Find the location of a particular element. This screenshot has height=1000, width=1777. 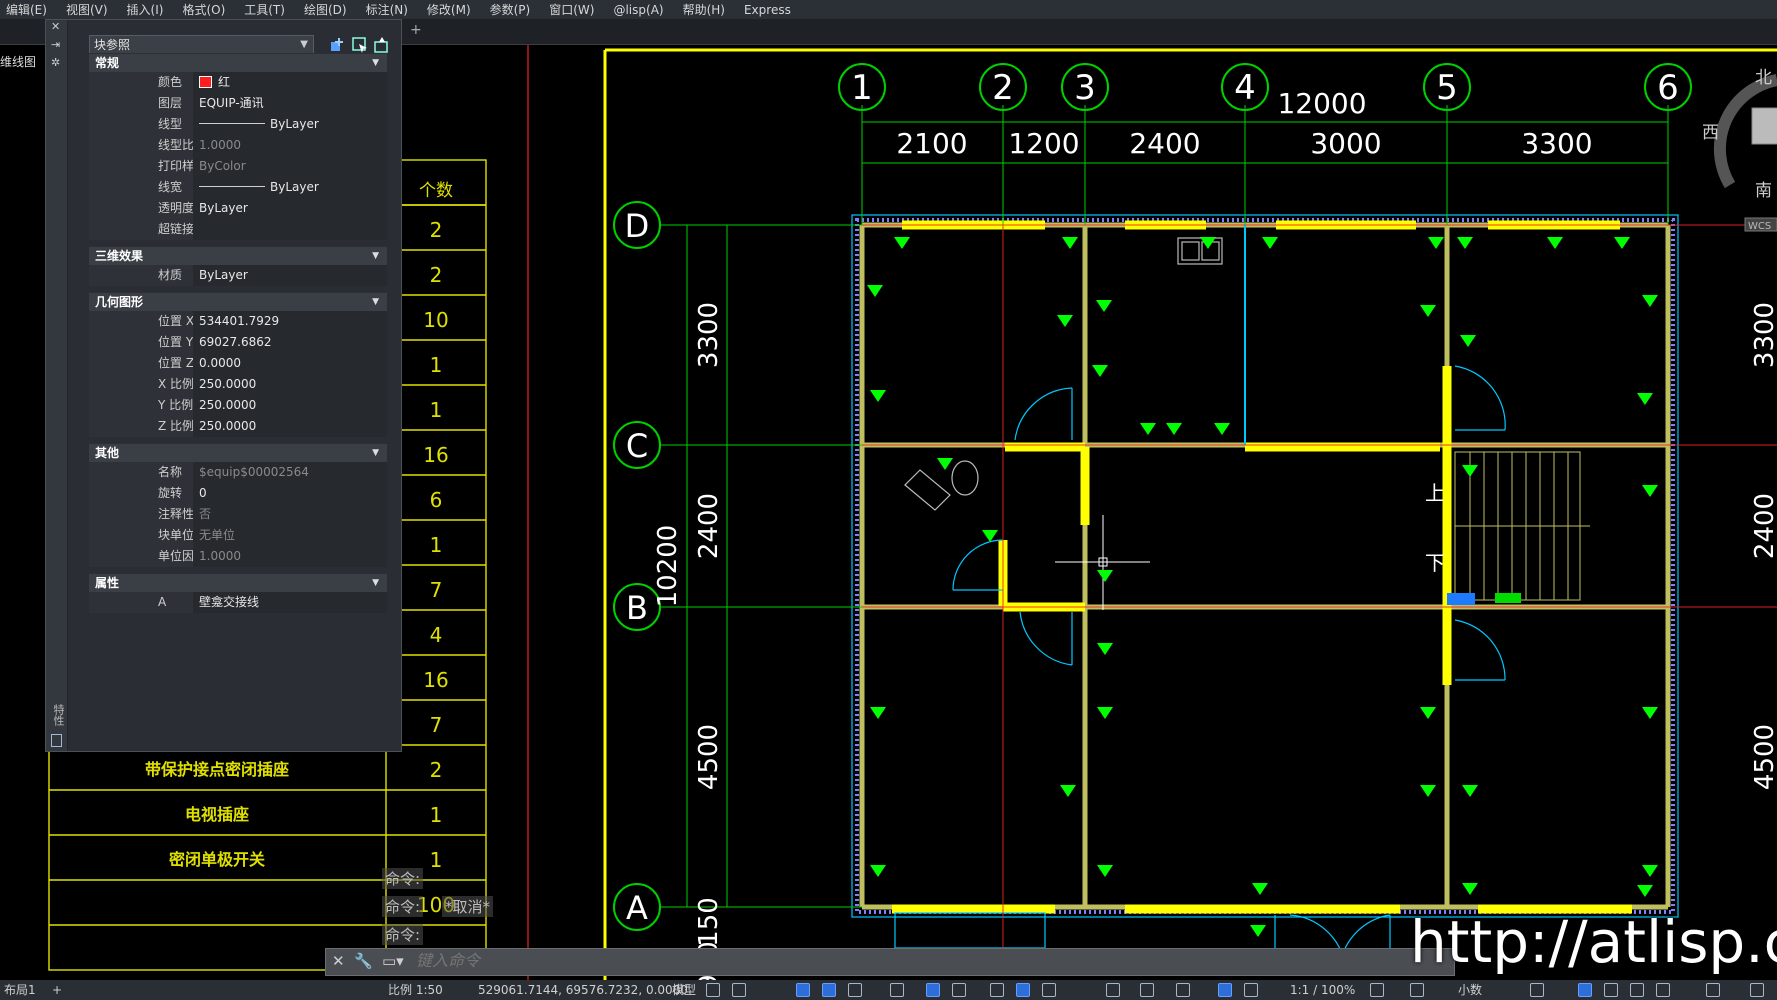

annotation-monitor-icon is located at coordinates (1417, 990).